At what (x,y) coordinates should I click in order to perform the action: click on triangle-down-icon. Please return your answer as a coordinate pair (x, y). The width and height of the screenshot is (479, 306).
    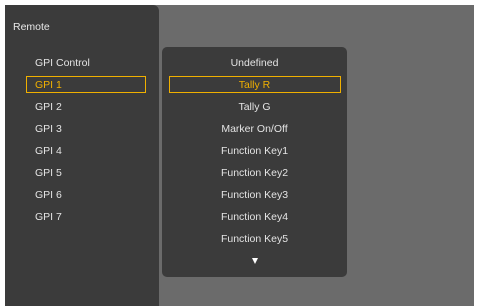
    Looking at the image, I should click on (254, 261).